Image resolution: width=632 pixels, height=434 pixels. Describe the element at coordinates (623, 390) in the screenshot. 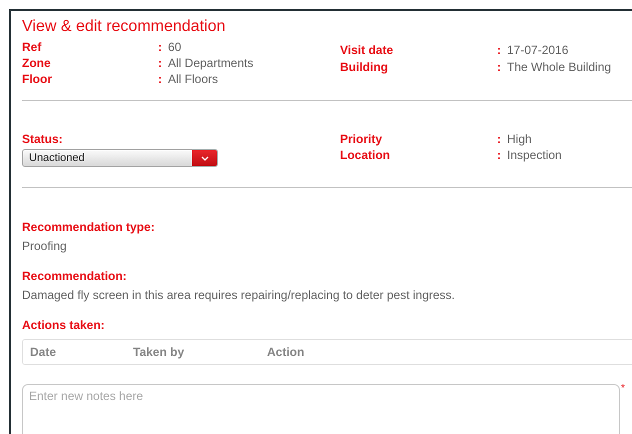

I see `required-mark: *` at that location.